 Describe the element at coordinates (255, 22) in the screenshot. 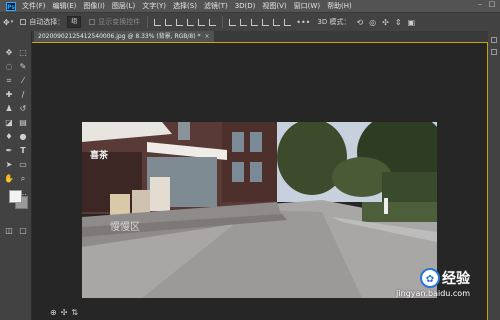

I see `distribute-bottom-icon` at that location.